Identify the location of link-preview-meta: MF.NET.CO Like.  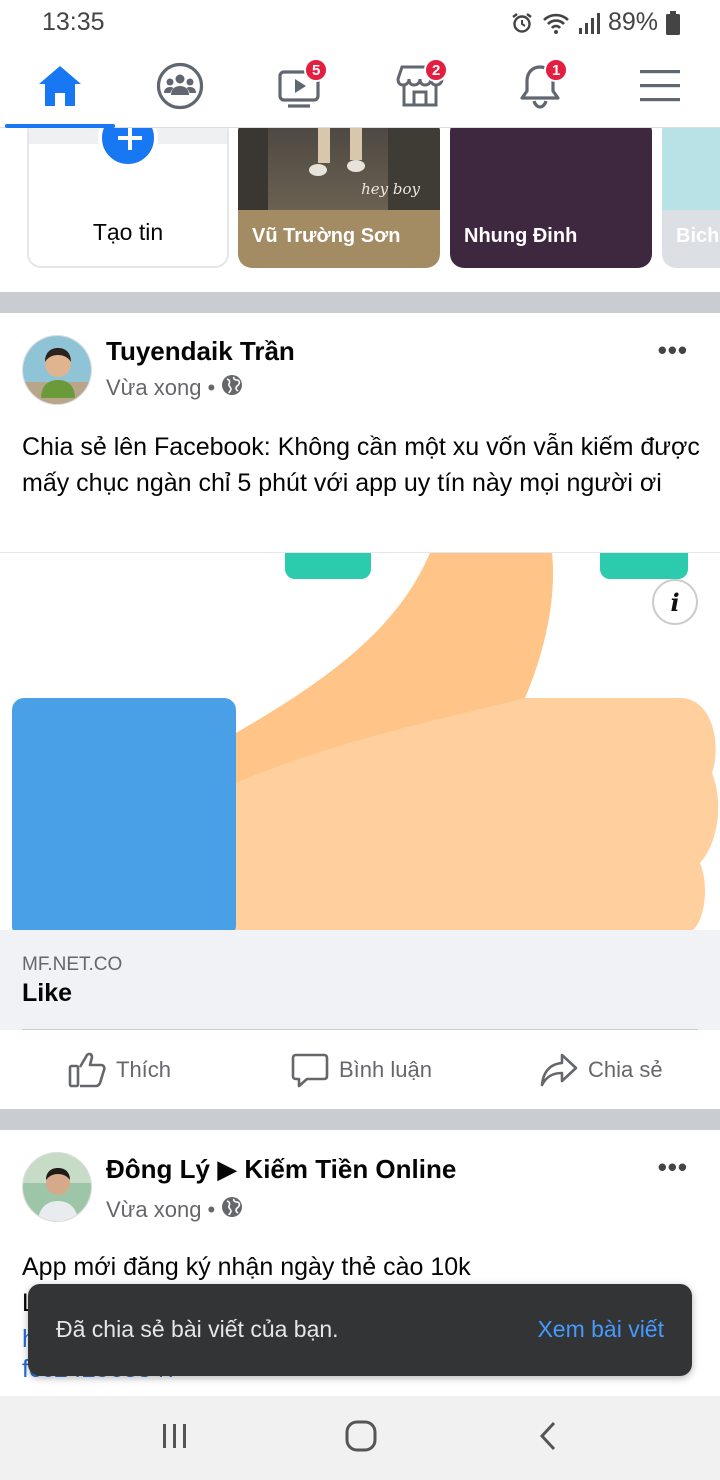
(360, 980).